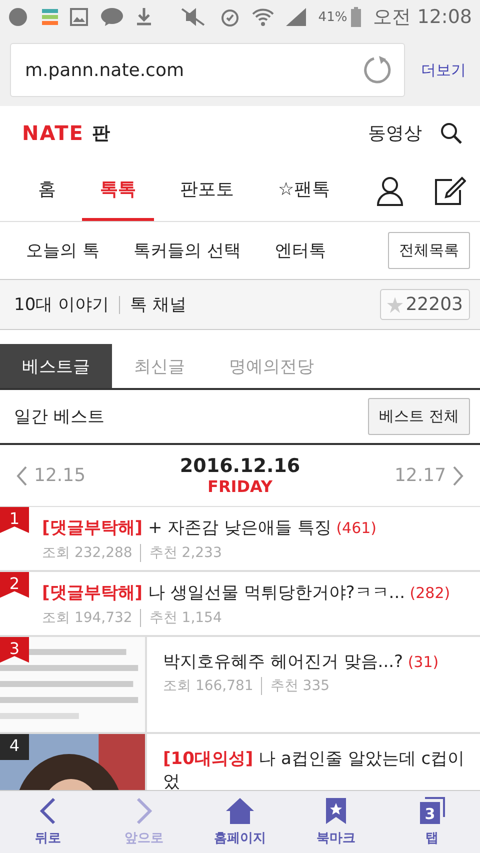 The height and width of the screenshot is (853, 480). I want to click on download-icon, so click(144, 17).